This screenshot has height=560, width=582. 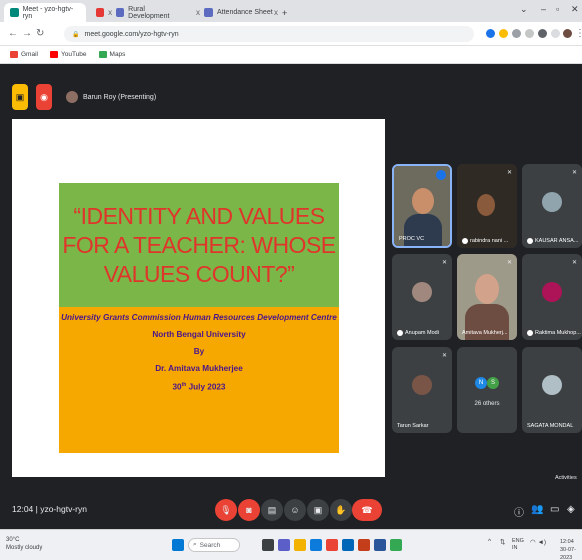 I want to click on participant-tile: ✕ Tarun Sarkar, so click(x=422, y=390).